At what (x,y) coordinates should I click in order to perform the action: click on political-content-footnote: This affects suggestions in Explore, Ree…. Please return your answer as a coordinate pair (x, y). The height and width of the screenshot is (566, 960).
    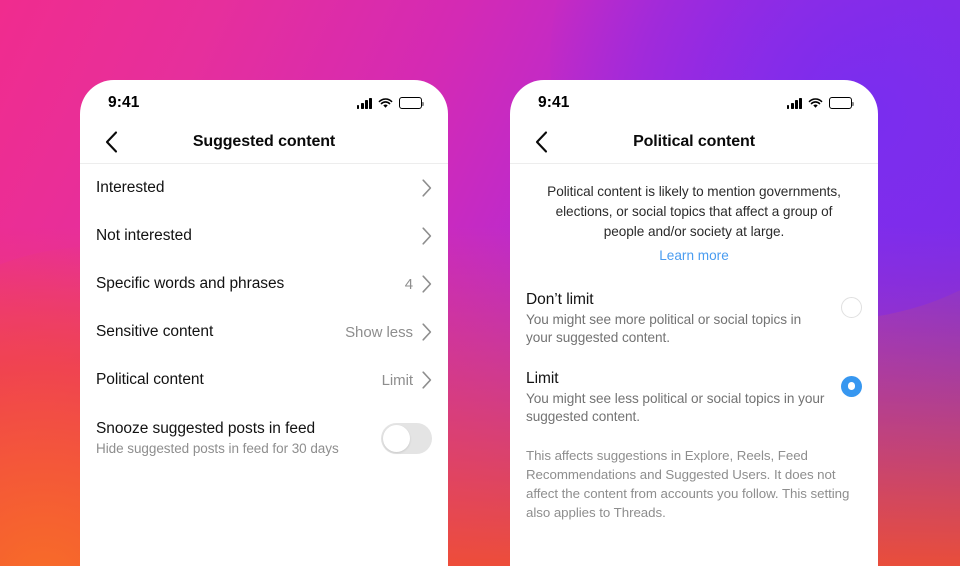
    Looking at the image, I should click on (688, 484).